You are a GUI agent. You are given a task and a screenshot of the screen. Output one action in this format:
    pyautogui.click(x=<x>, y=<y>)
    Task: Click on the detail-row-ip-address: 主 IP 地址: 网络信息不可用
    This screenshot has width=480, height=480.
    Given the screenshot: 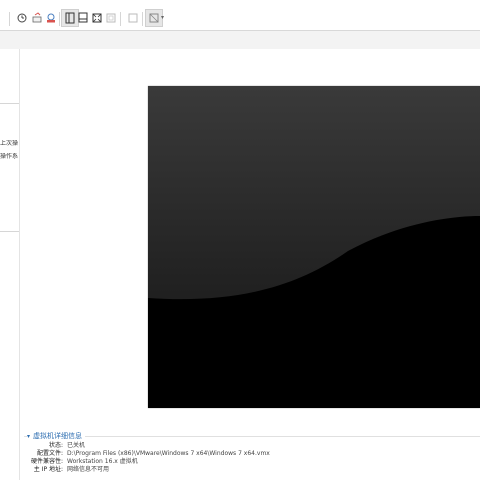 What is the action you would take?
    pyautogui.click(x=71, y=469)
    